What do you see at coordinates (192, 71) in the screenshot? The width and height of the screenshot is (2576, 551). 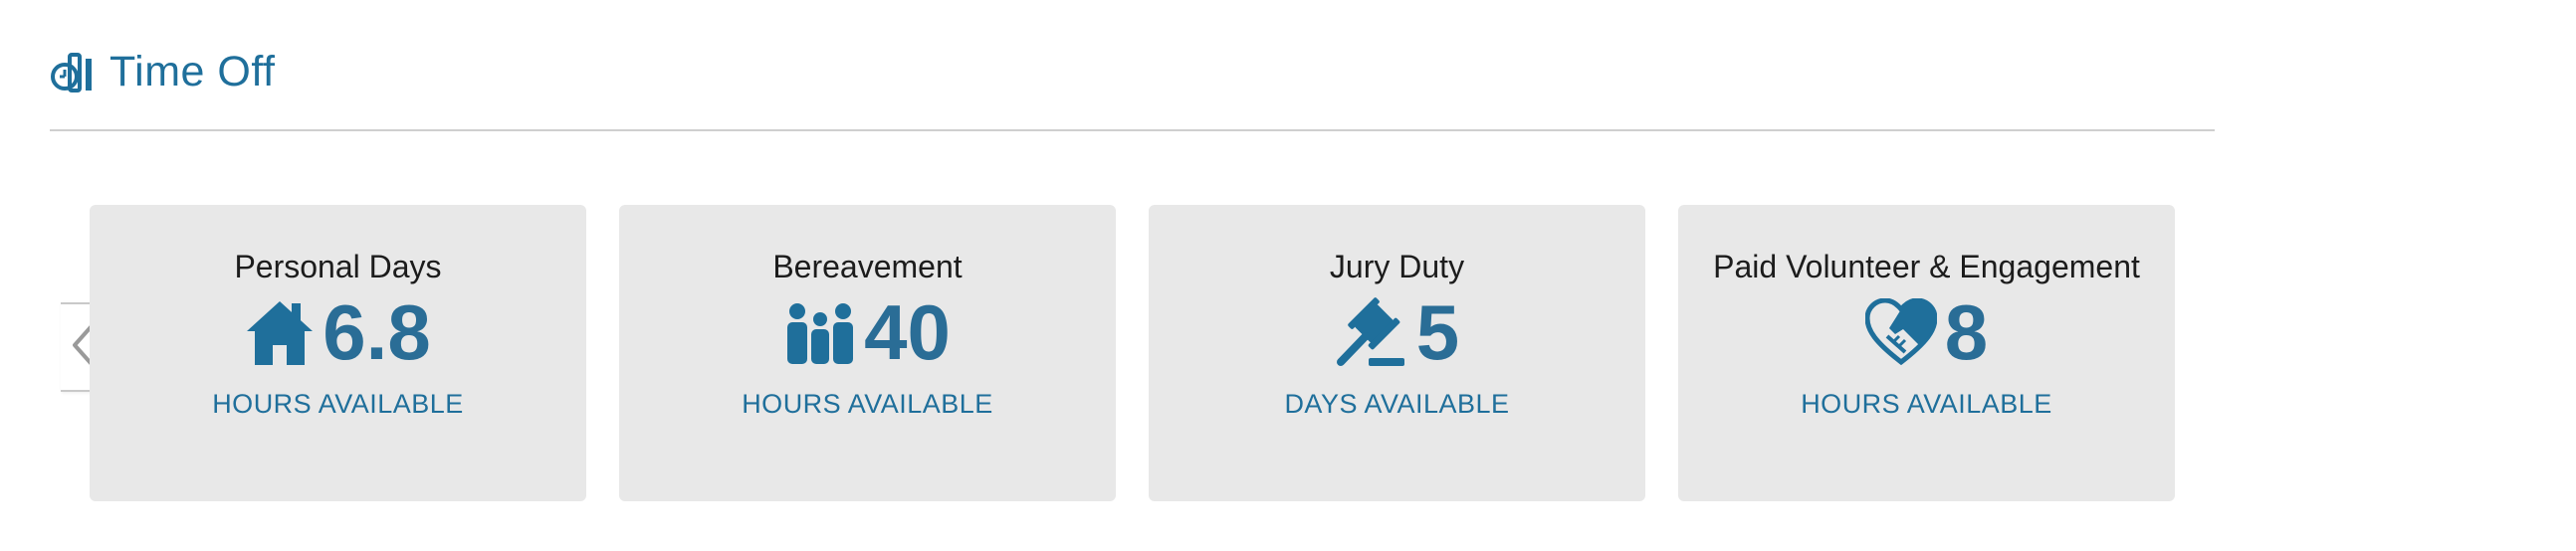 I see `page-title: Time Off` at bounding box center [192, 71].